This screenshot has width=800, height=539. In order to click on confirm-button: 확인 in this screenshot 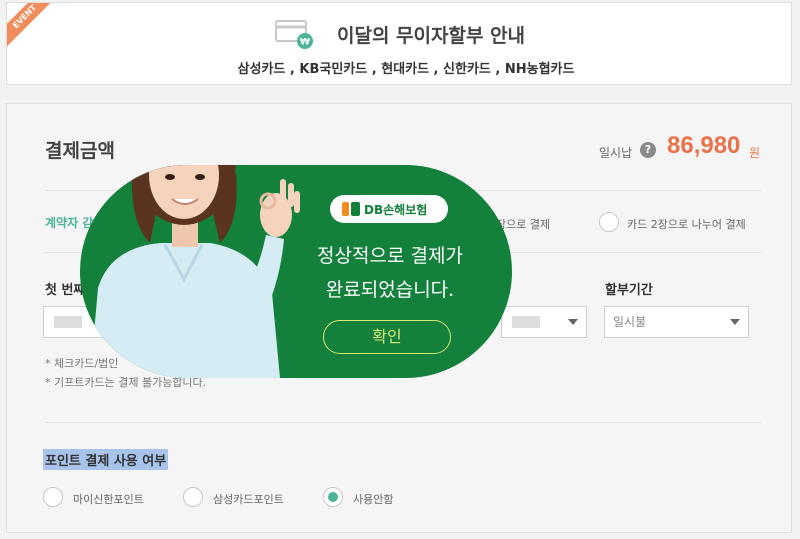, I will do `click(387, 337)`.